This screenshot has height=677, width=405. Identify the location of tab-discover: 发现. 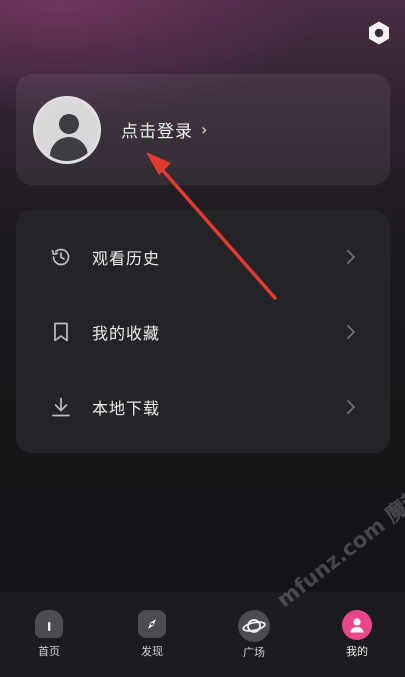
(152, 638).